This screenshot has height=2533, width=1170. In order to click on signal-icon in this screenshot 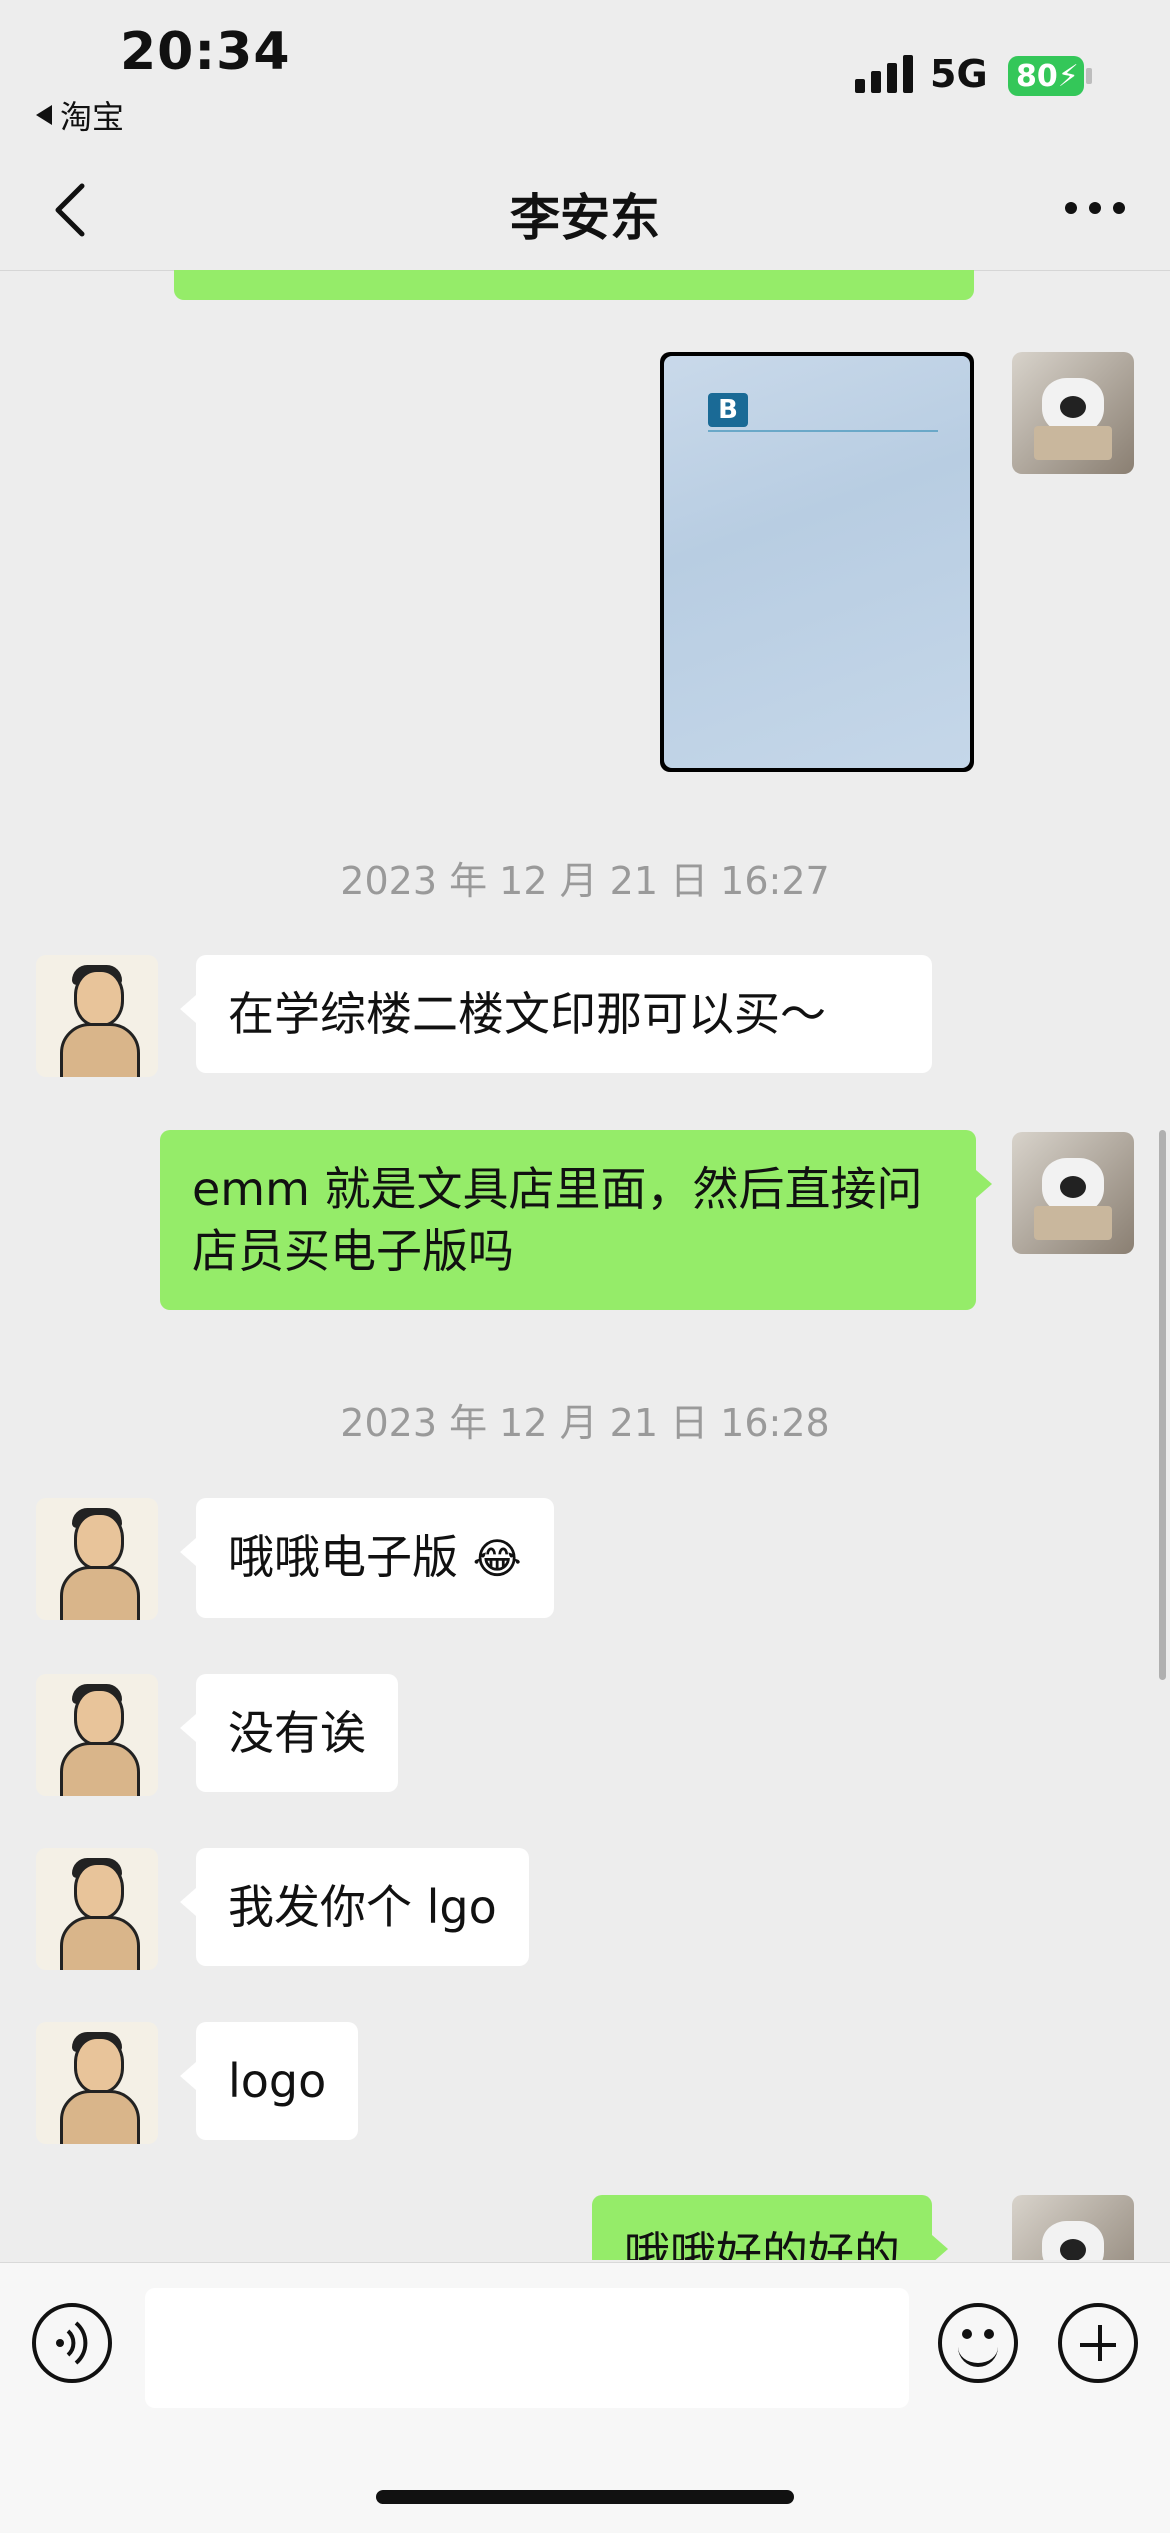, I will do `click(884, 74)`.